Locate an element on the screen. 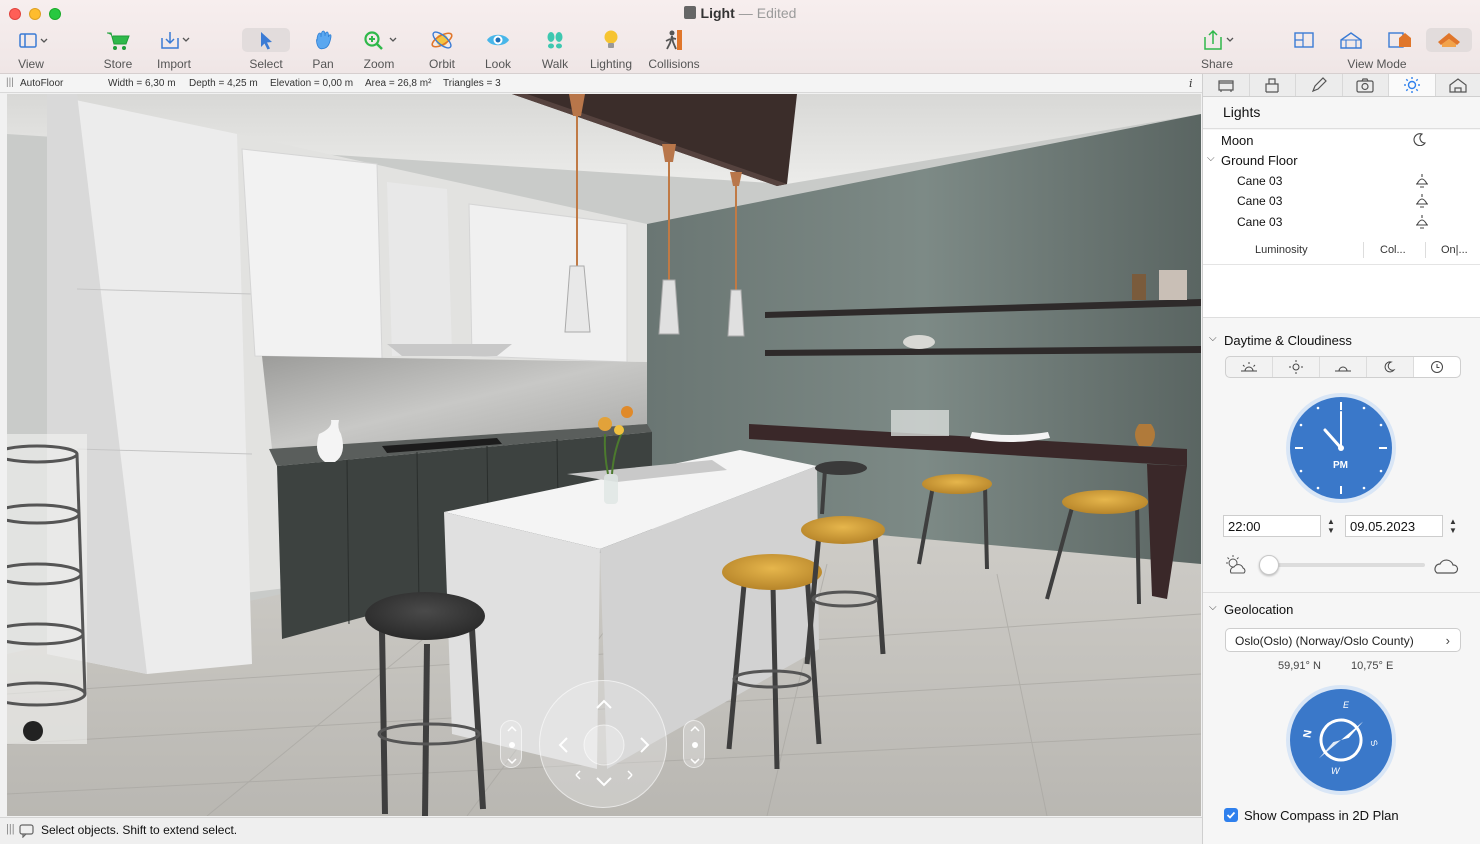 The height and width of the screenshot is (844, 1480). daytime-segmented-control is located at coordinates (1343, 367).